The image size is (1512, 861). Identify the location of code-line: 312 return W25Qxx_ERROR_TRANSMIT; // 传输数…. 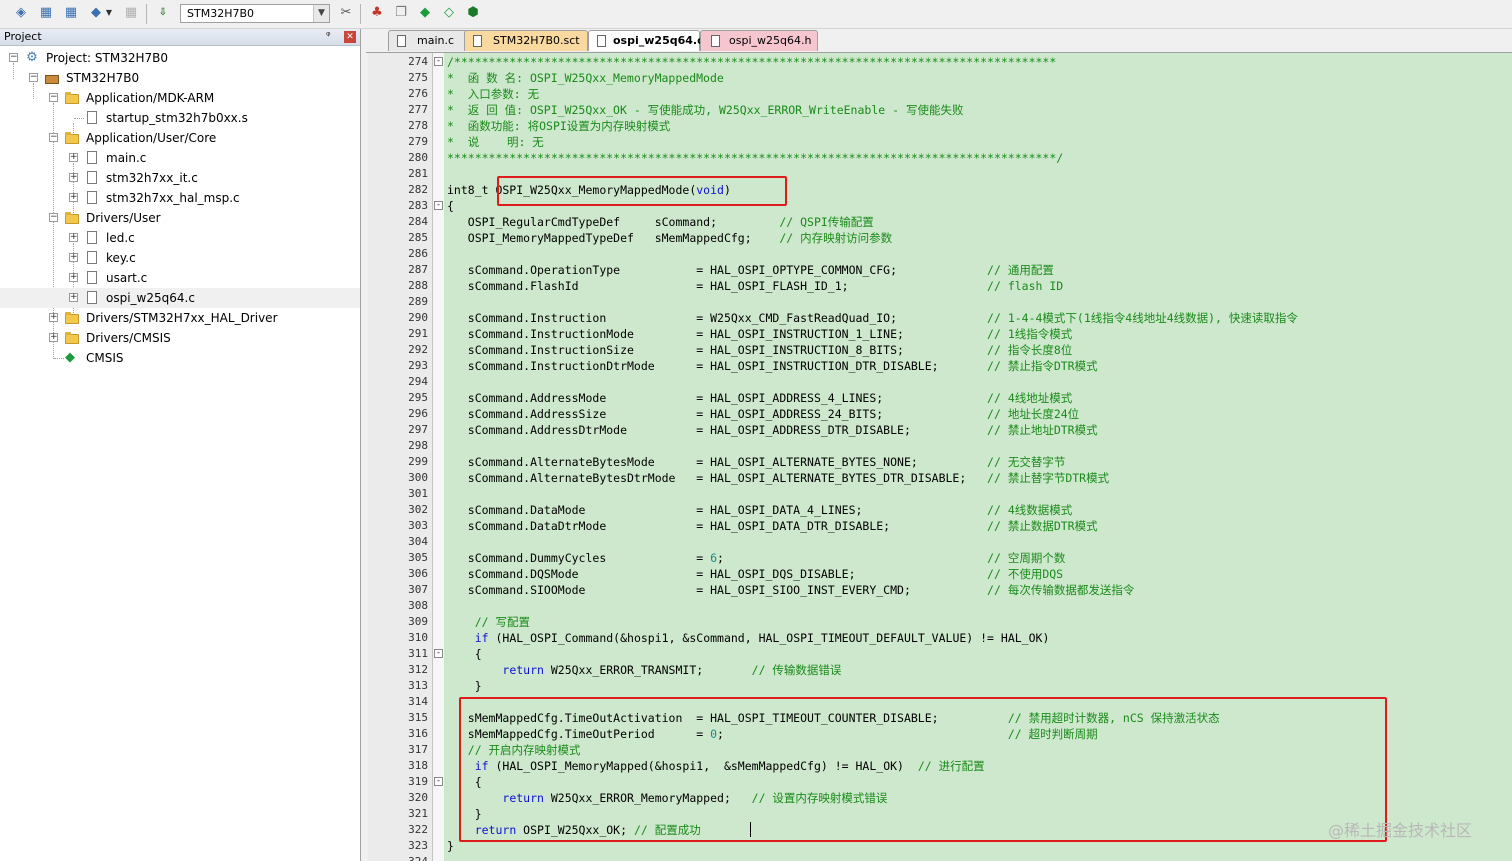
(940, 670).